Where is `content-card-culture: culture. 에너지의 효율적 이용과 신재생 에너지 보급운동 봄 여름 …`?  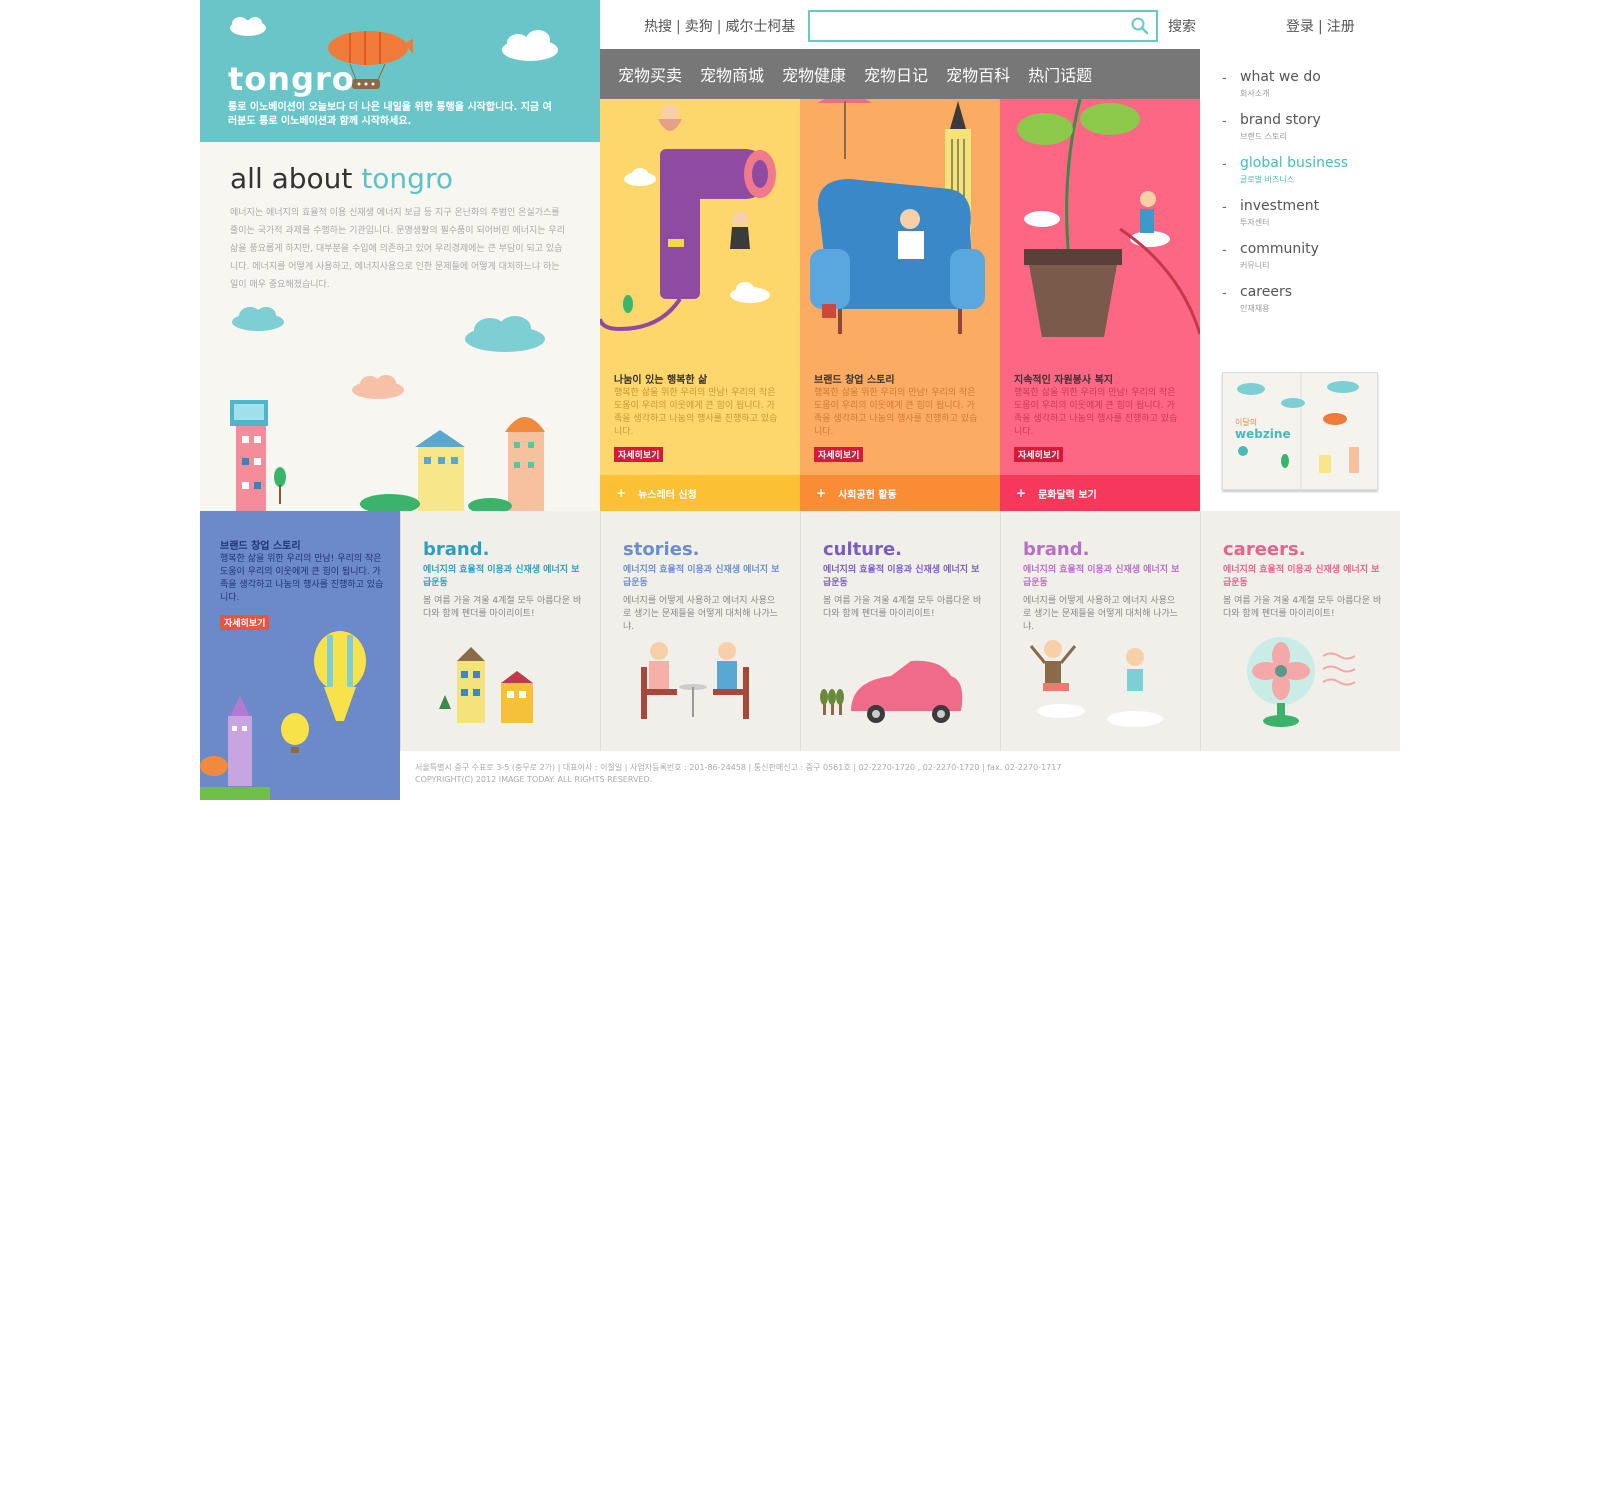 content-card-culture: culture. 에너지의 효율적 이용과 신재생 에너지 보급운동 봄 여름 … is located at coordinates (900, 631).